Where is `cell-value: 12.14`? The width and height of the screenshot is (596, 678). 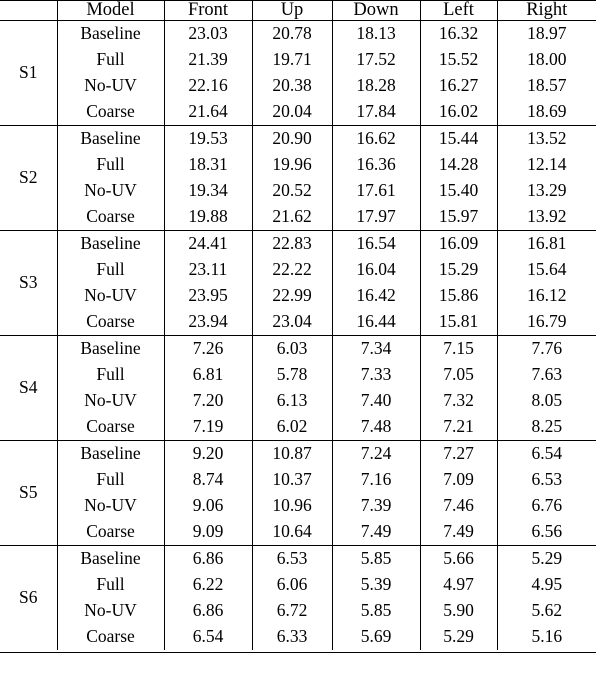 cell-value: 12.14 is located at coordinates (546, 164).